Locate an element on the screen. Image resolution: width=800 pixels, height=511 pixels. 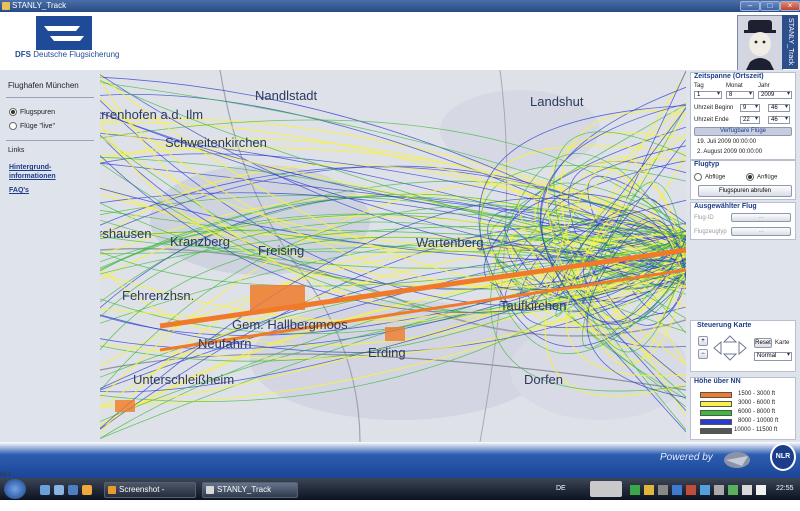
ende-hour-select: 22 is located at coordinates (750, 120).